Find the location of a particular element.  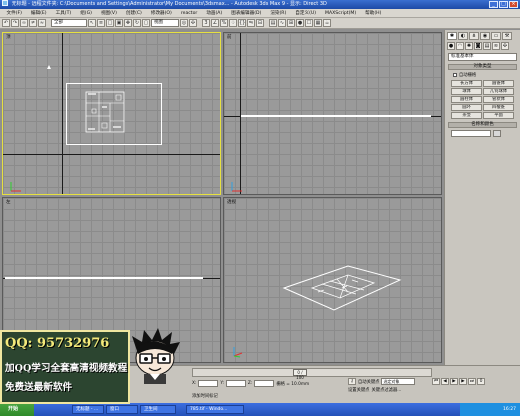

floorplan-object is located at coordinates (114, 114).